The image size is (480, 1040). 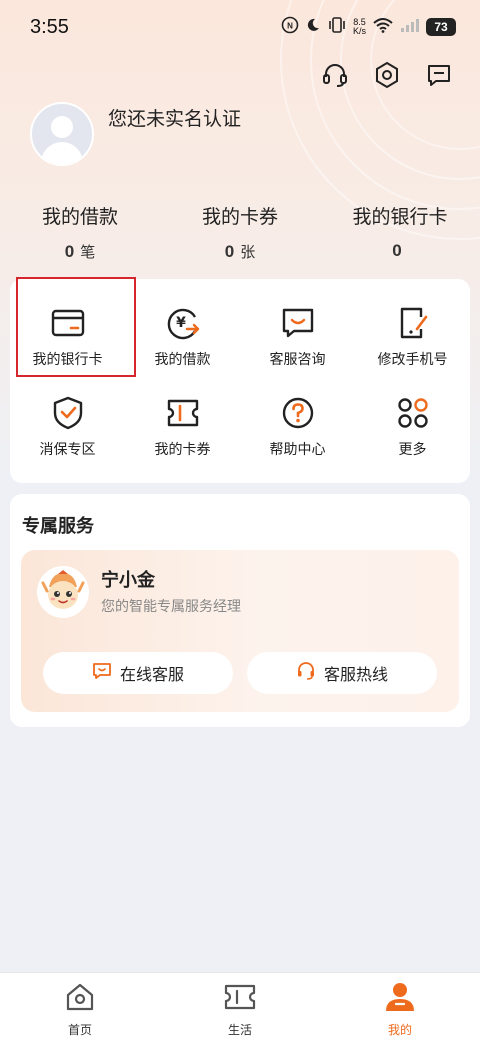 I want to click on tab-label: 首页, so click(x=79, y=1030).